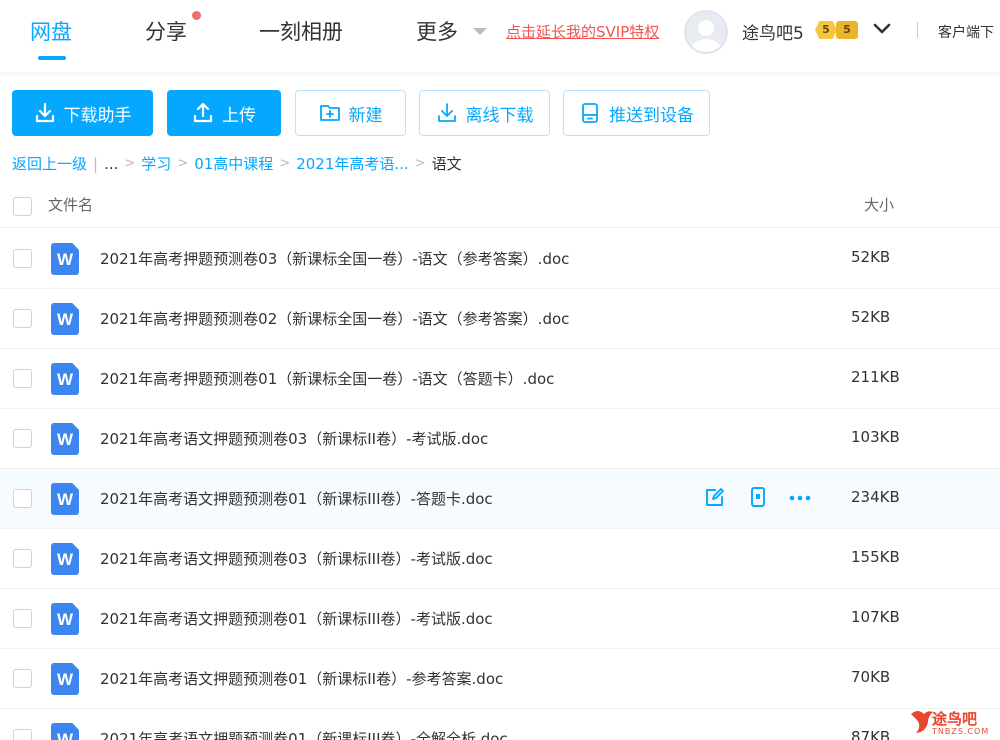 The image size is (1000, 740). Describe the element at coordinates (301, 678) in the screenshot. I see `file-name: 2021年高考语文押题预测卷01（新课标II卷）-参考答案.doc` at that location.